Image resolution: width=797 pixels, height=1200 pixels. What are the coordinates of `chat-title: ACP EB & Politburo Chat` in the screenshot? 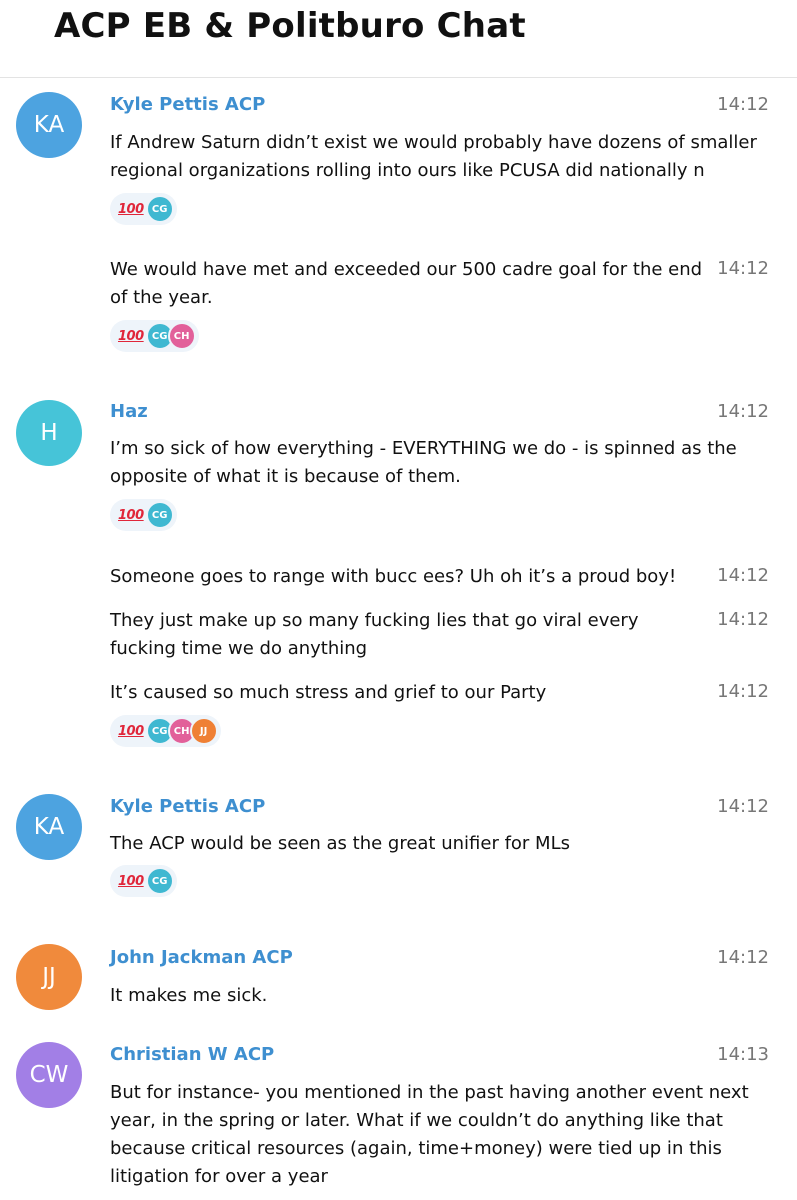 It's located at (290, 26).